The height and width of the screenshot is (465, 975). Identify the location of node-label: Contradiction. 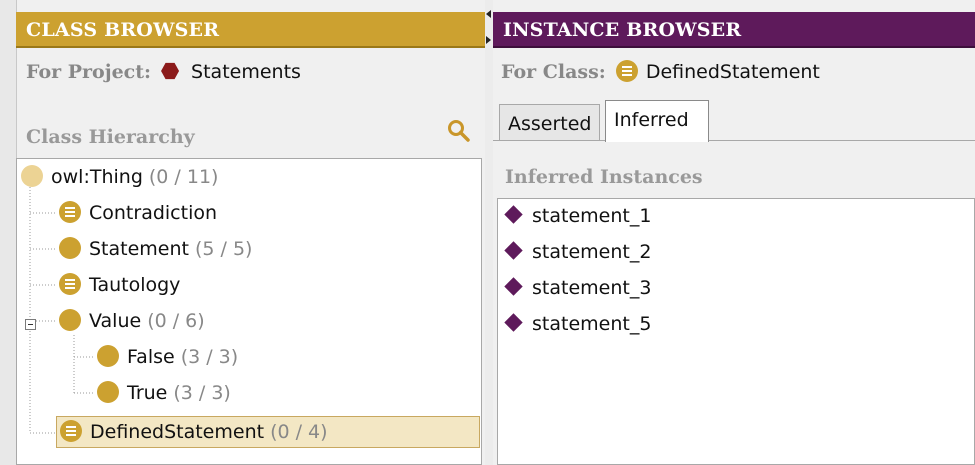
(153, 213).